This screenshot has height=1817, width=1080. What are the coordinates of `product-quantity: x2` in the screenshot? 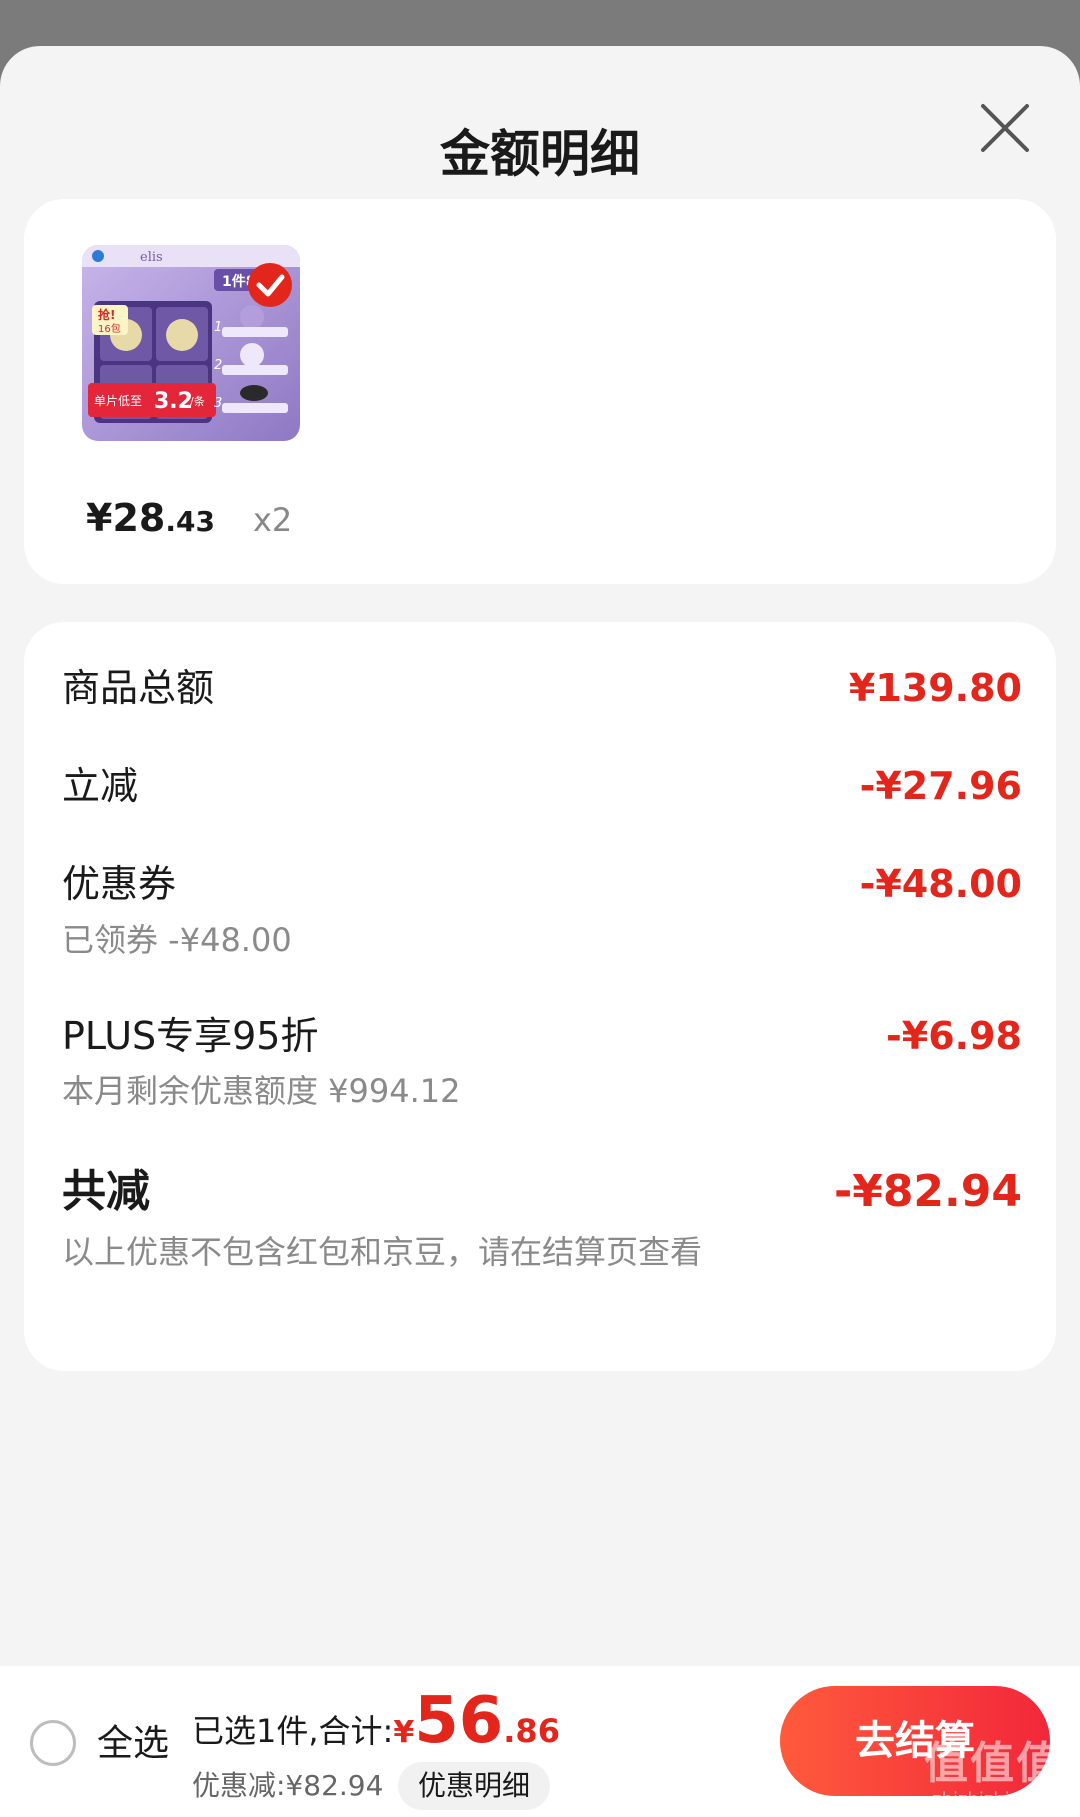 It's located at (272, 520).